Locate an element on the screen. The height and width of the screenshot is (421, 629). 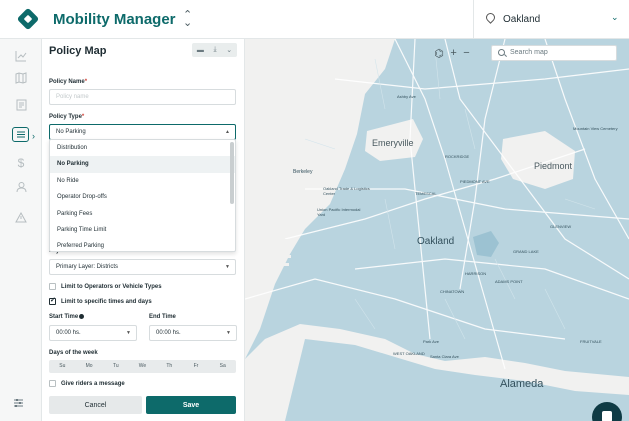
end-time-label: End Time is located at coordinates (162, 317).